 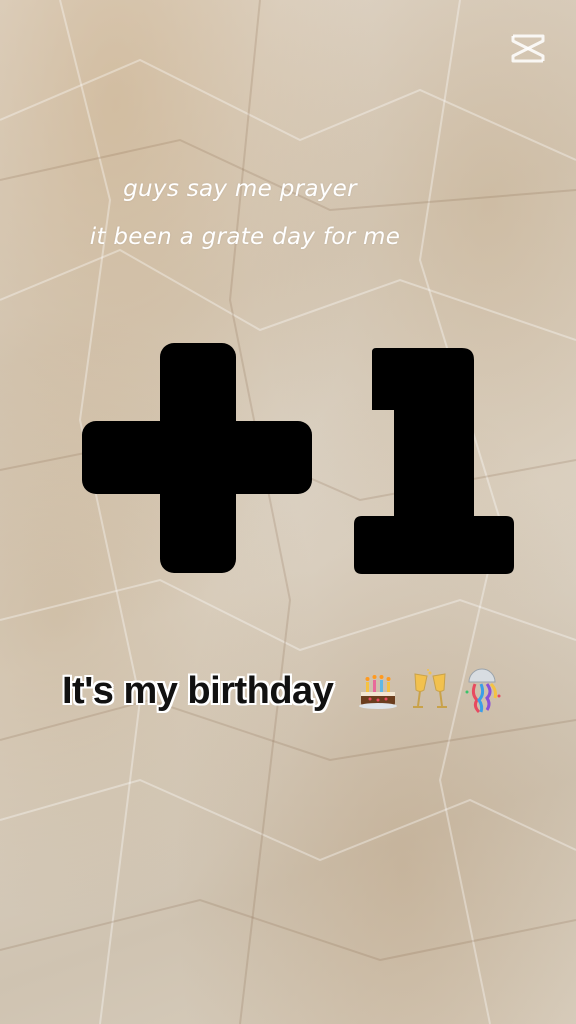 I want to click on digit-one, so click(x=434, y=461).